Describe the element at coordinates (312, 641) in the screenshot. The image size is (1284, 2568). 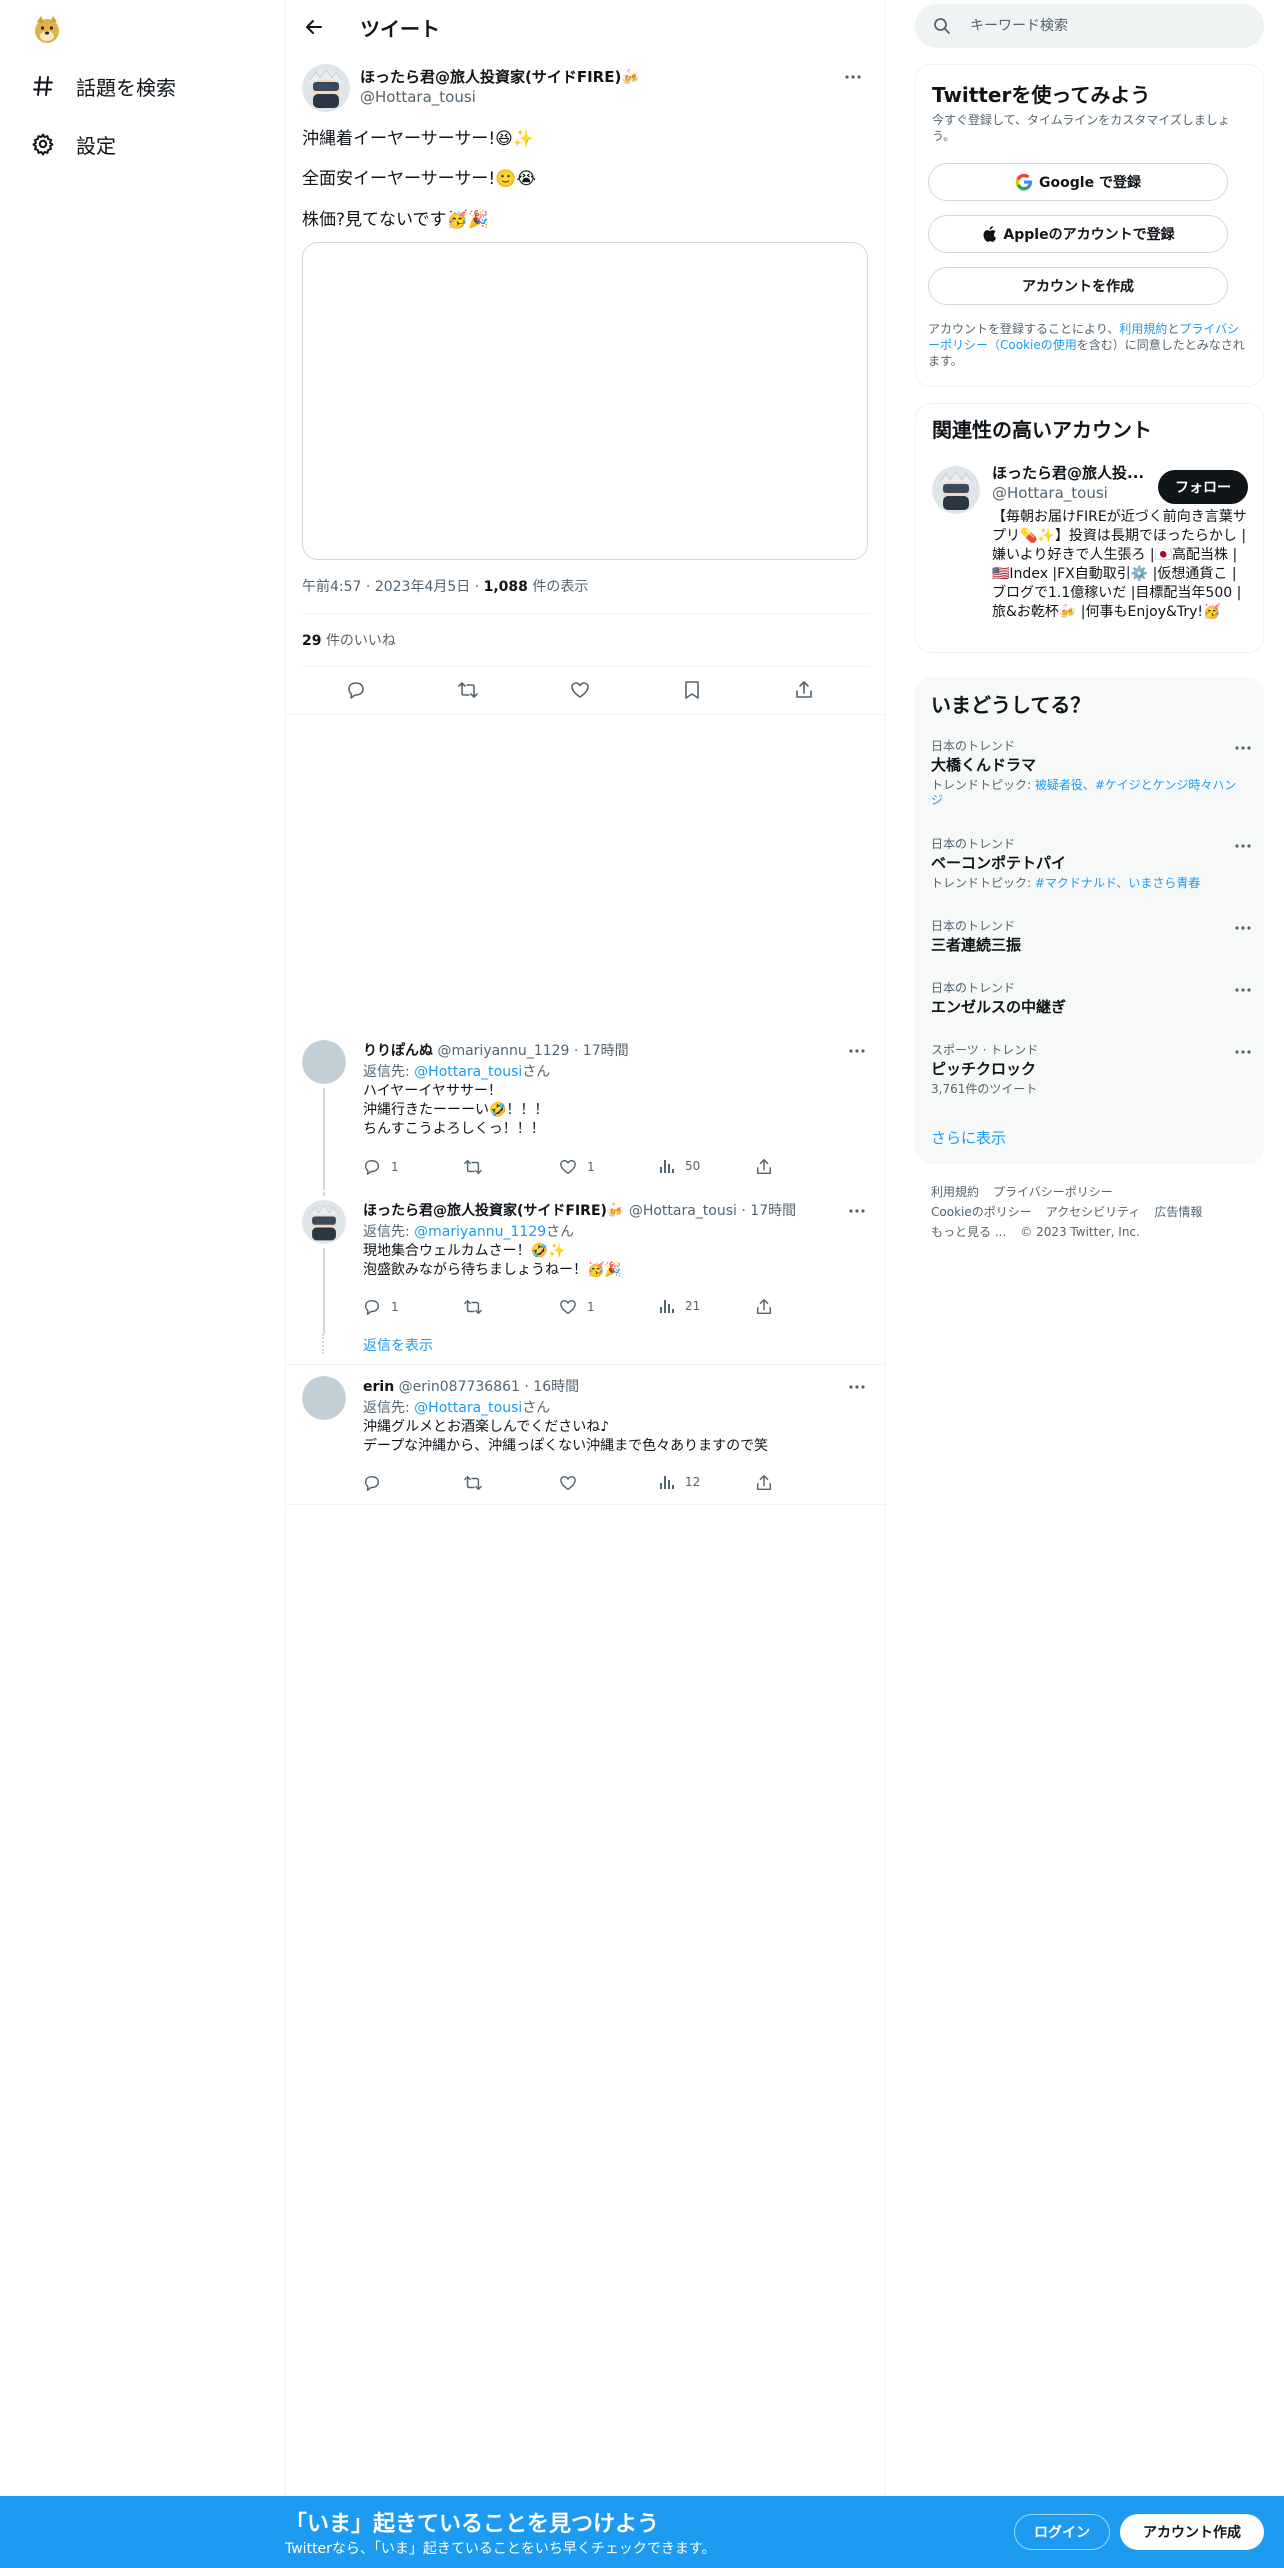
I see `likes-count: 29` at that location.